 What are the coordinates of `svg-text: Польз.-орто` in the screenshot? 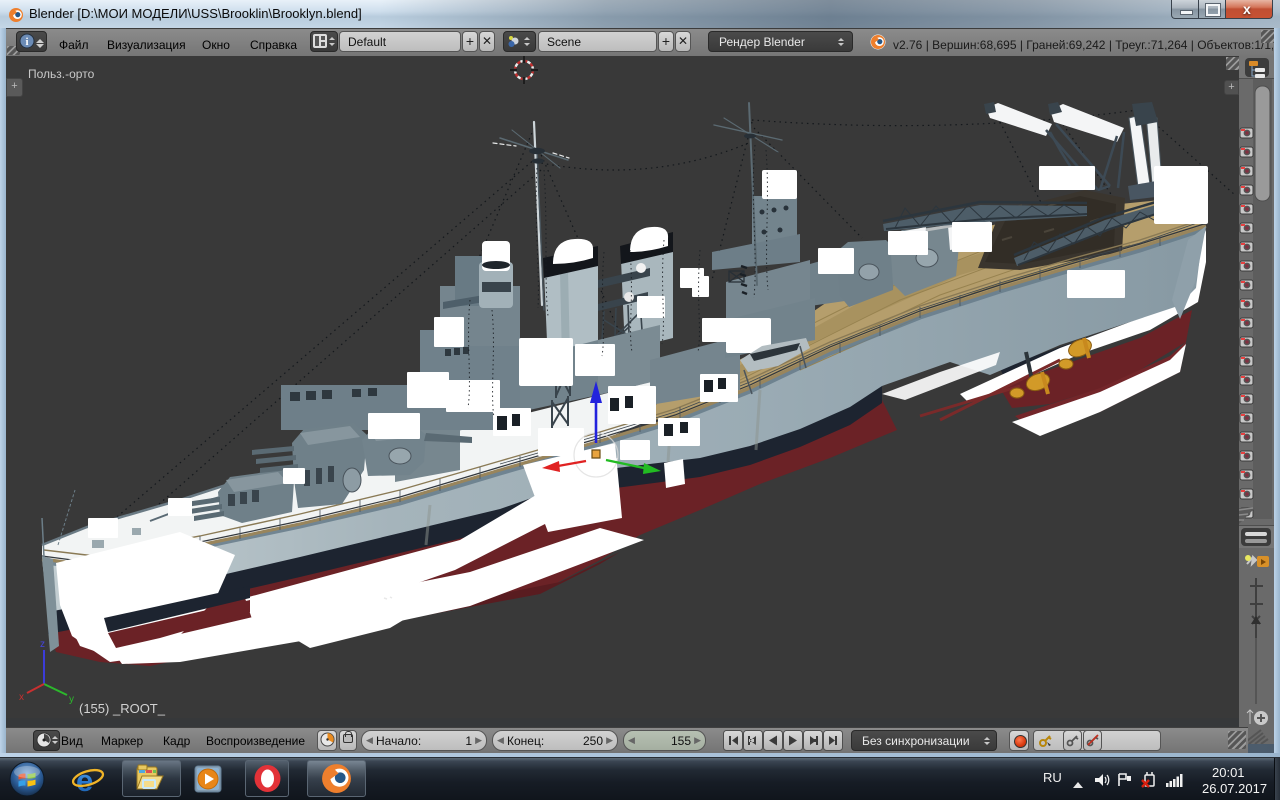 It's located at (61, 74).